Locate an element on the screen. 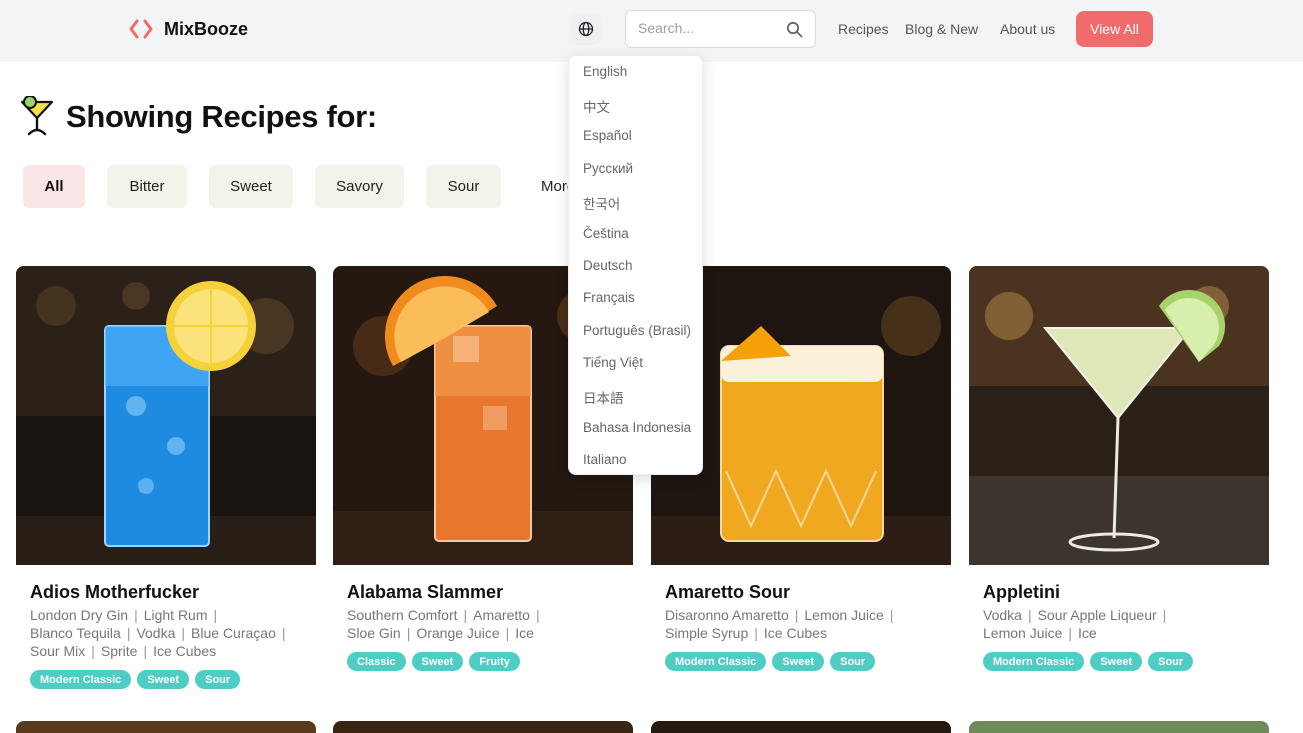 The height and width of the screenshot is (733, 1303). page-heading: Showing Recipes for: is located at coordinates (197, 117).